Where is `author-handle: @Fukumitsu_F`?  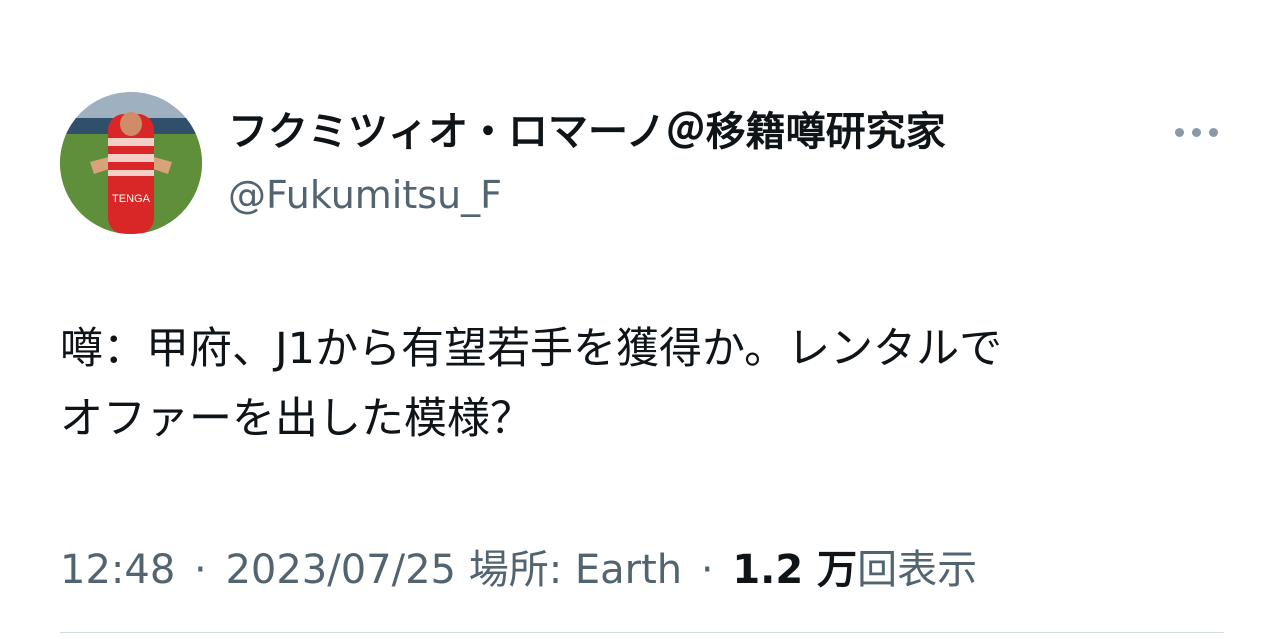 author-handle: @Fukumitsu_F is located at coordinates (365, 195).